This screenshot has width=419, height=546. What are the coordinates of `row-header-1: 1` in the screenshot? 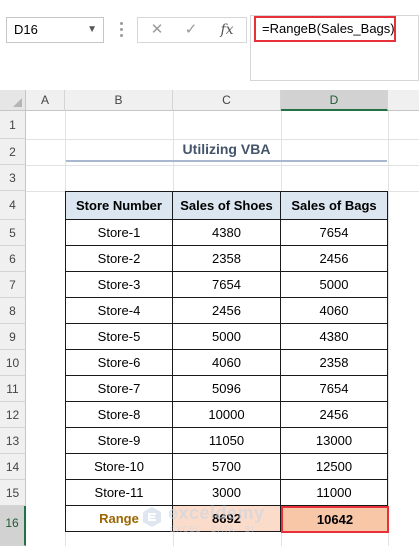 It's located at (13, 125).